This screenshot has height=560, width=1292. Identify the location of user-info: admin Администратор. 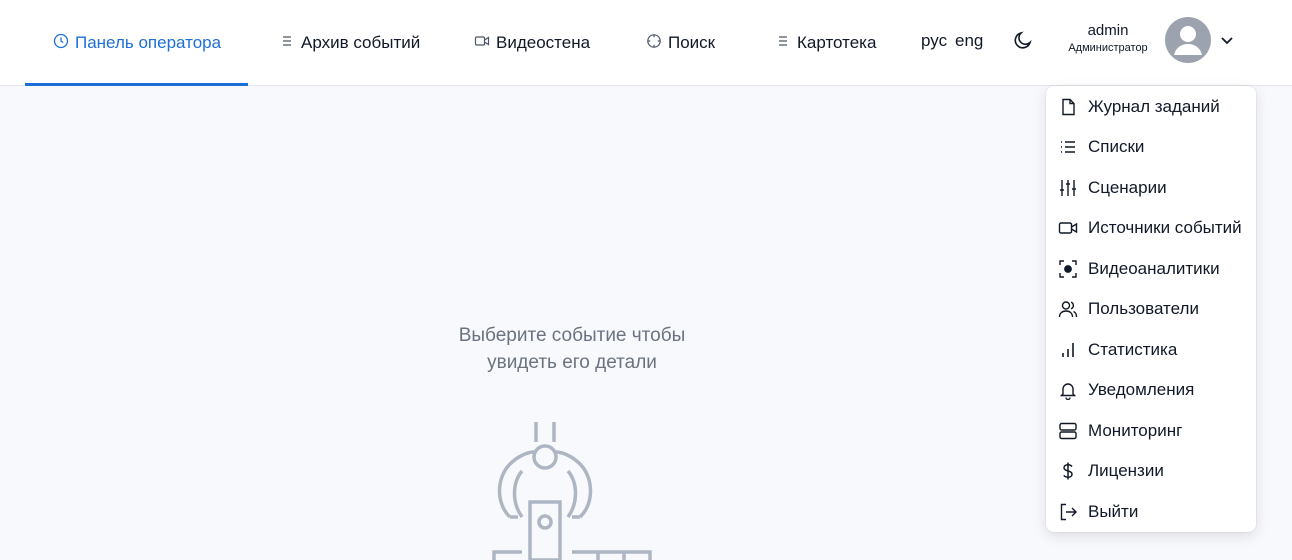
(1108, 39).